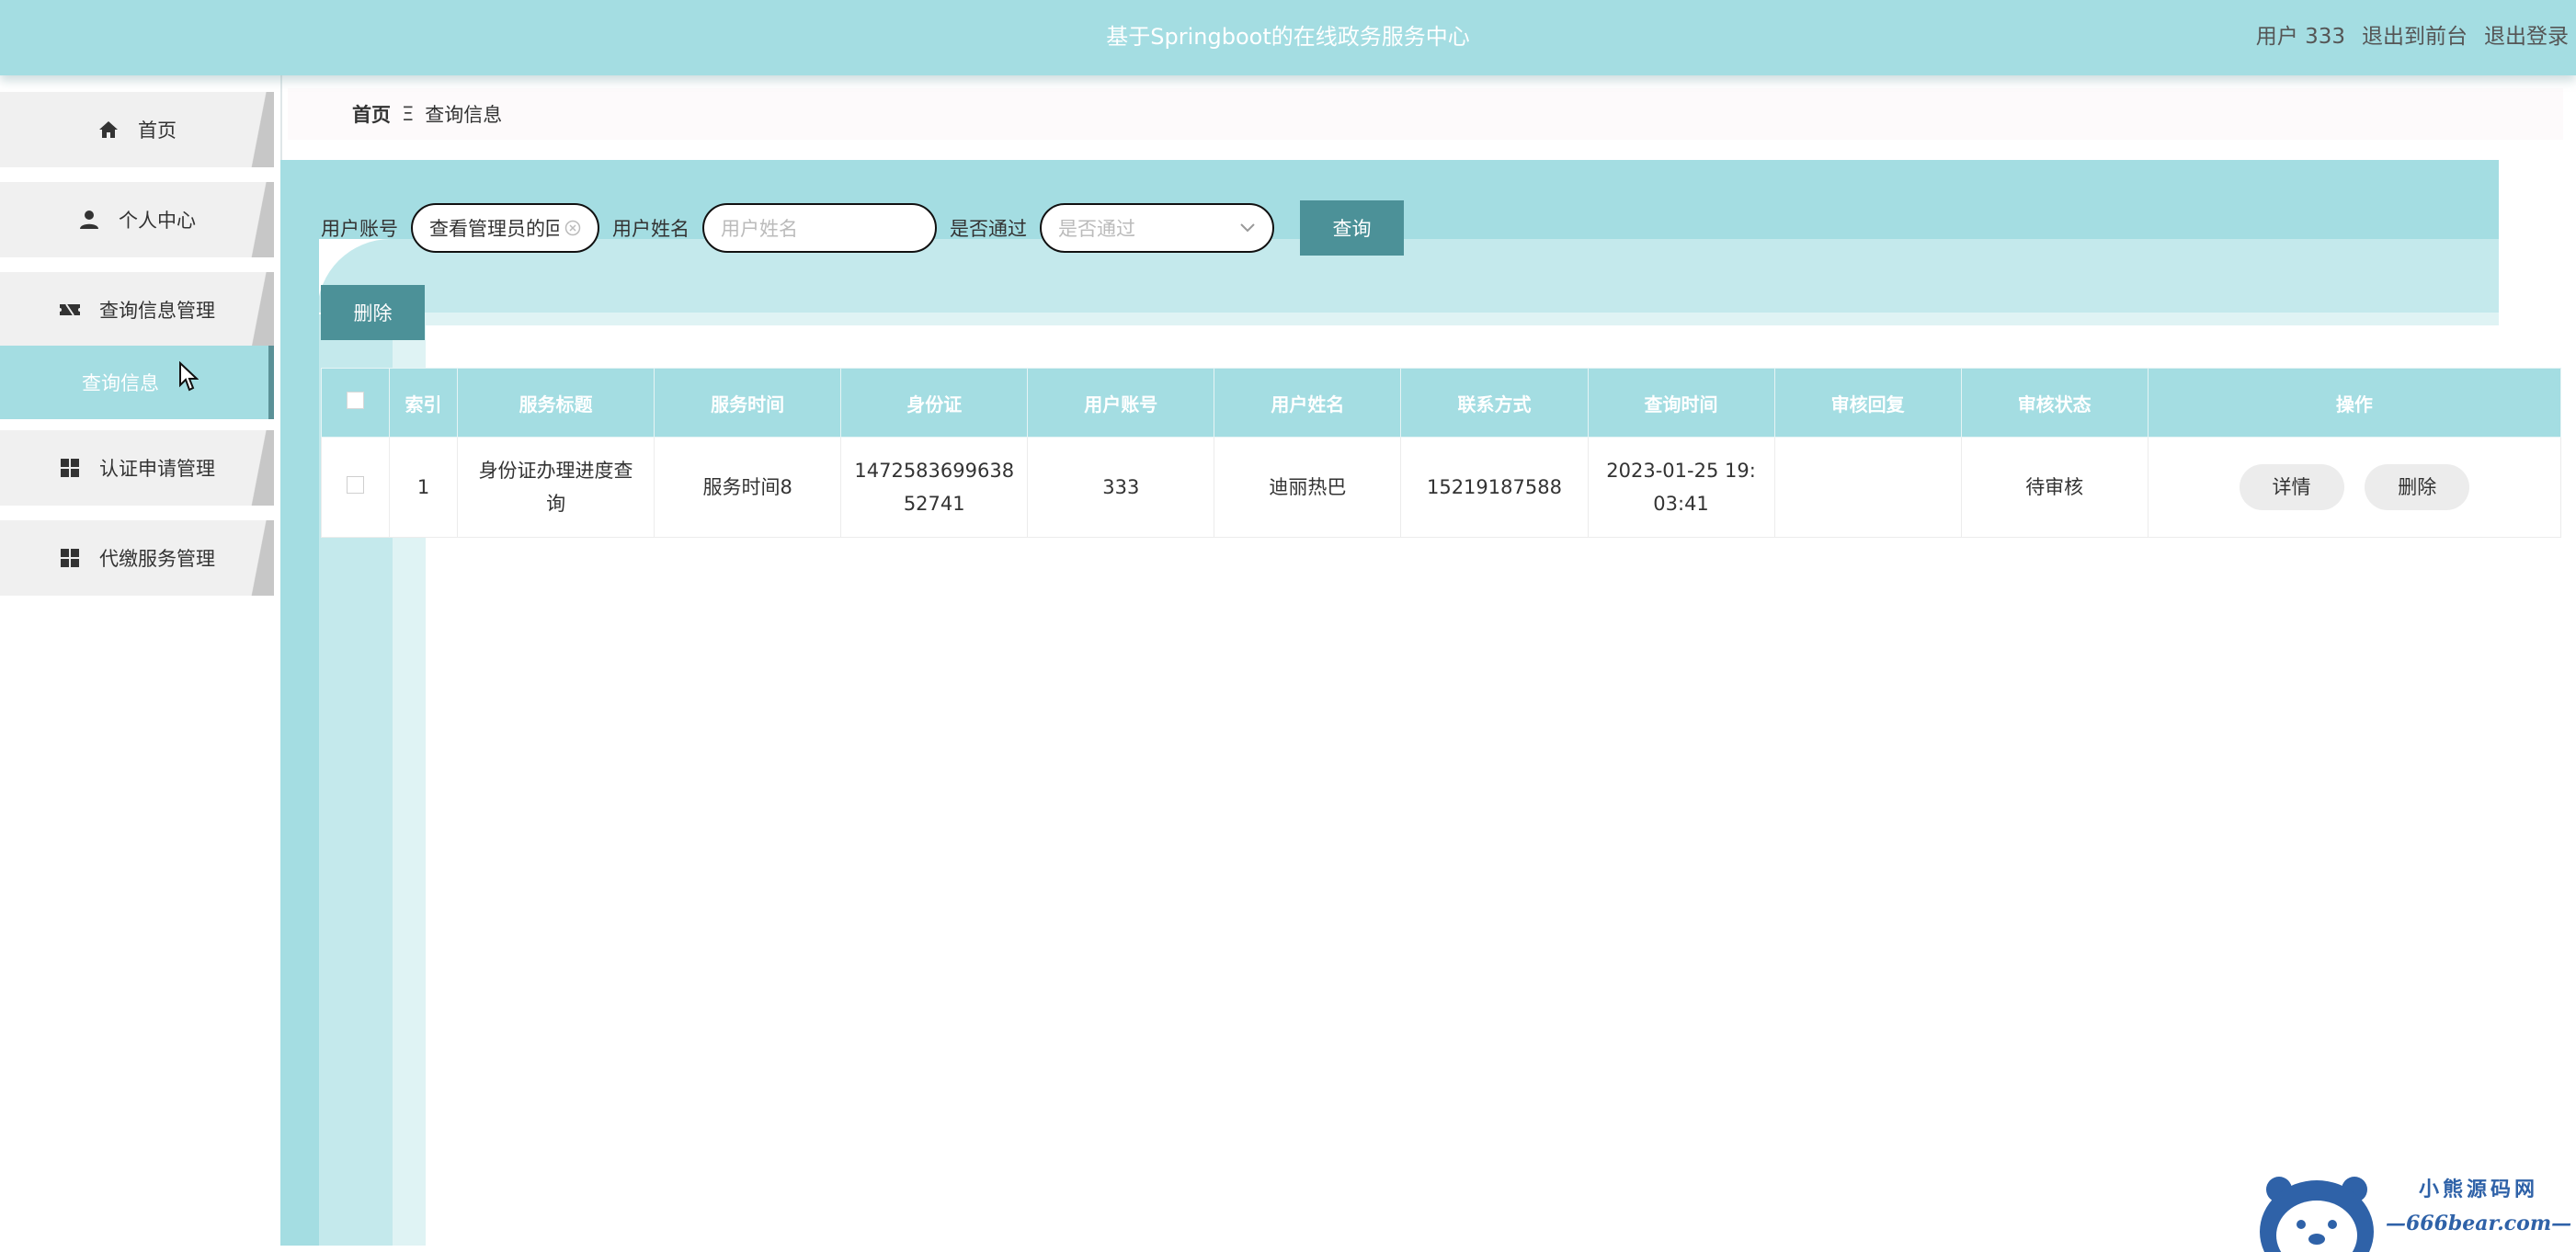 The height and width of the screenshot is (1252, 2576). I want to click on sidebar-item-label: 查询信息管理, so click(157, 311).